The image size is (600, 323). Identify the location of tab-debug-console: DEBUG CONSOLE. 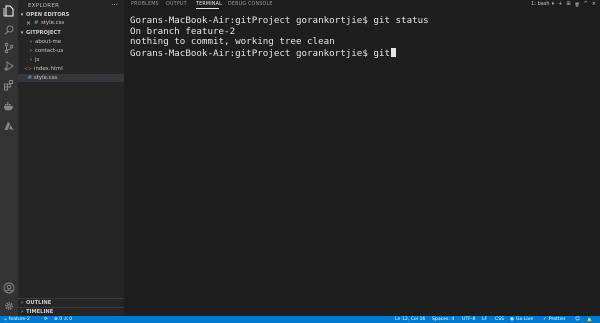
(250, 4).